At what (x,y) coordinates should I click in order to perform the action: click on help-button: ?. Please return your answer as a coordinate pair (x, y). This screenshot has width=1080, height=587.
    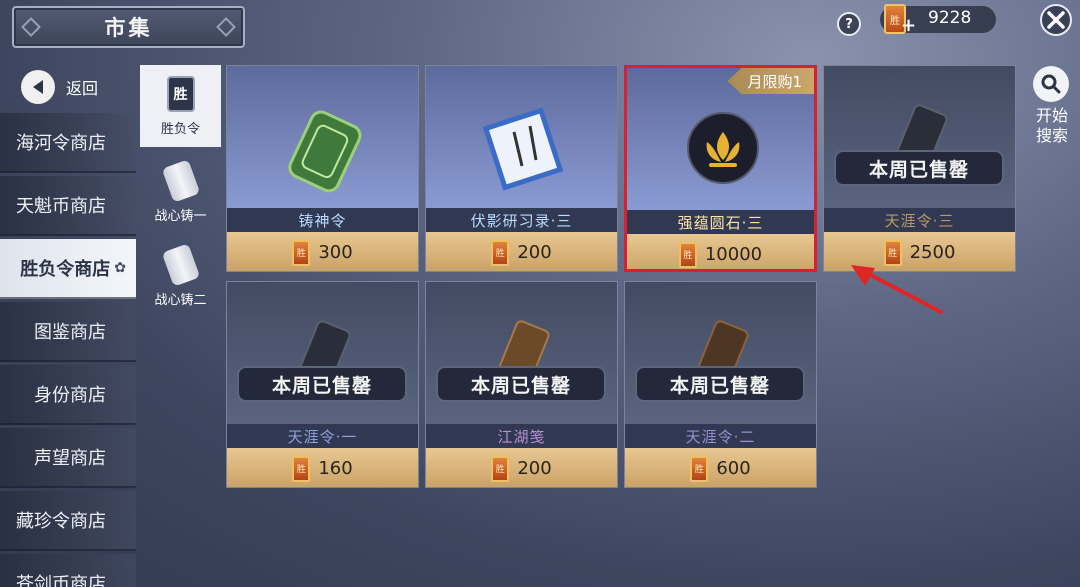
    Looking at the image, I should click on (849, 24).